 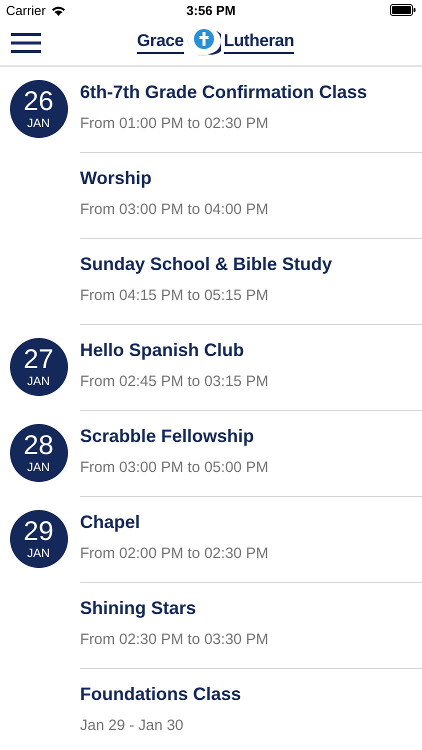 What do you see at coordinates (251, 608) in the screenshot?
I see `event-title: Shining Stars` at bounding box center [251, 608].